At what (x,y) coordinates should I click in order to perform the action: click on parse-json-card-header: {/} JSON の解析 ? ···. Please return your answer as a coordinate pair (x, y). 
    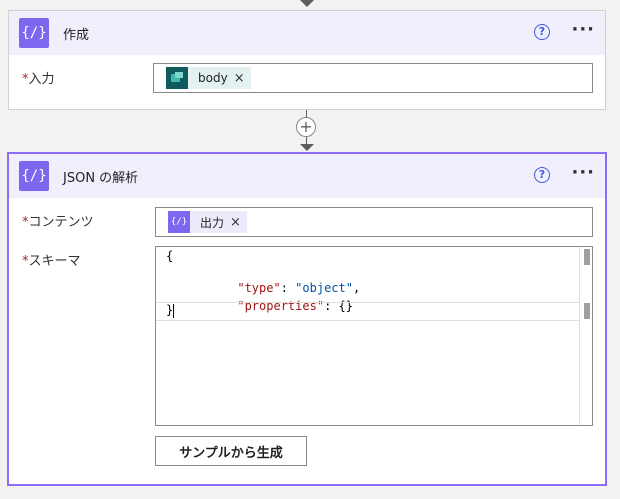
    Looking at the image, I should click on (307, 176).